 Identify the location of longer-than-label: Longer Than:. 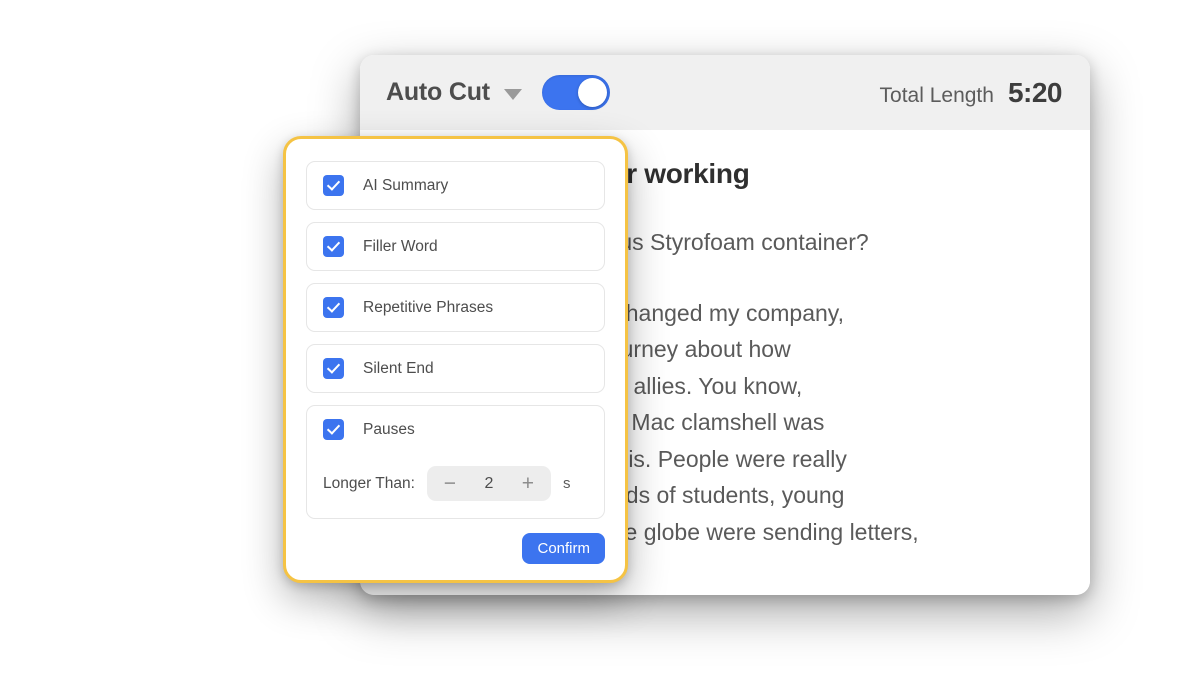
(369, 483).